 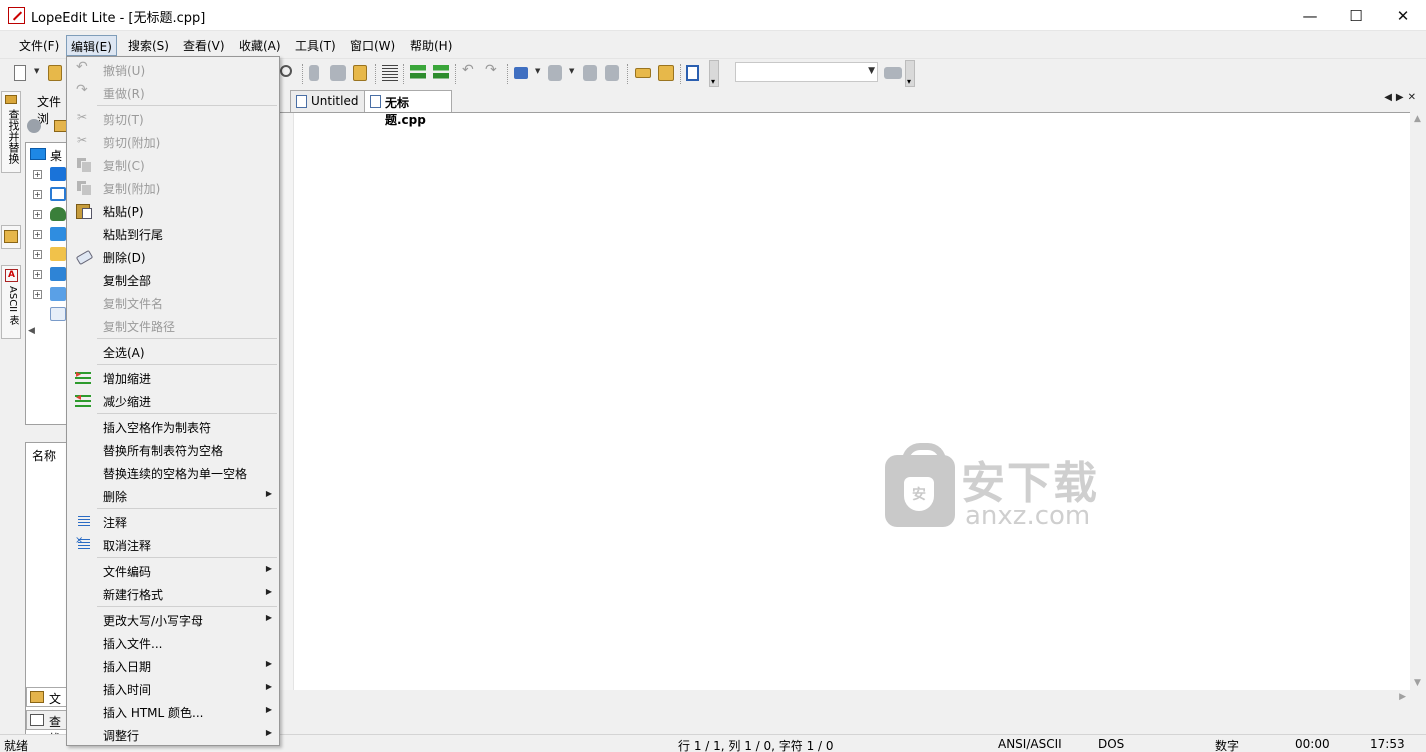 I want to click on menu-item-collapse-spaces: 替换连续的空格为单一空格, so click(x=173, y=472).